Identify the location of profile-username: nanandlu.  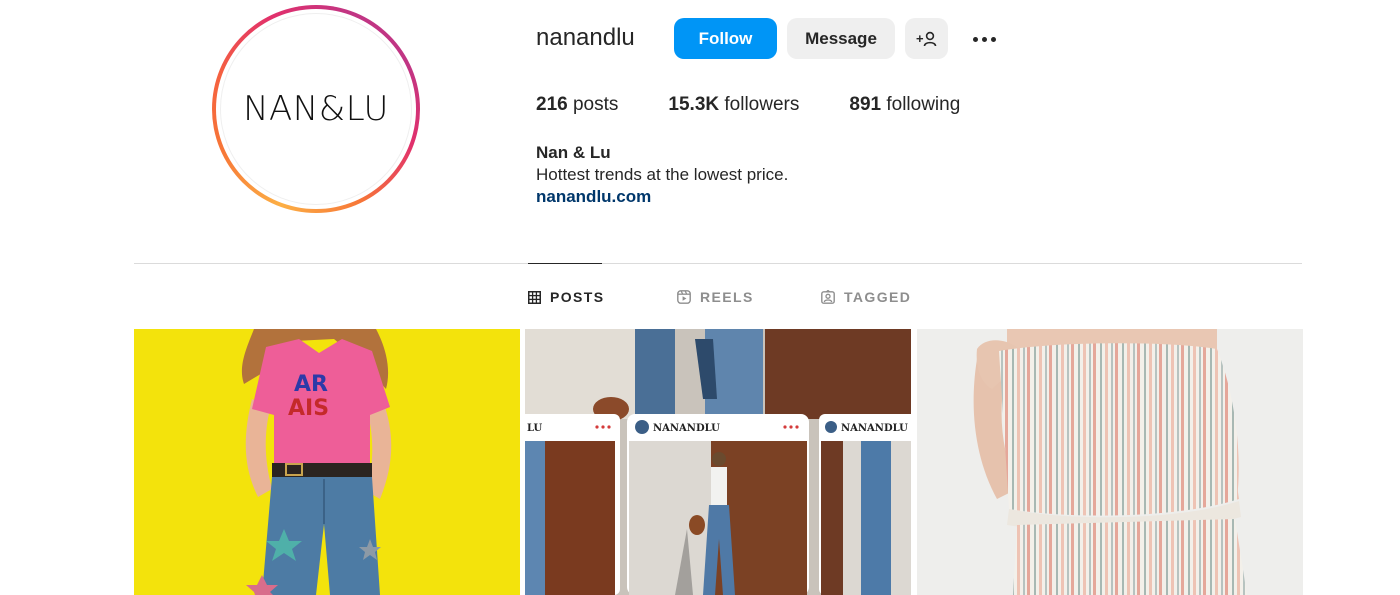
(585, 37).